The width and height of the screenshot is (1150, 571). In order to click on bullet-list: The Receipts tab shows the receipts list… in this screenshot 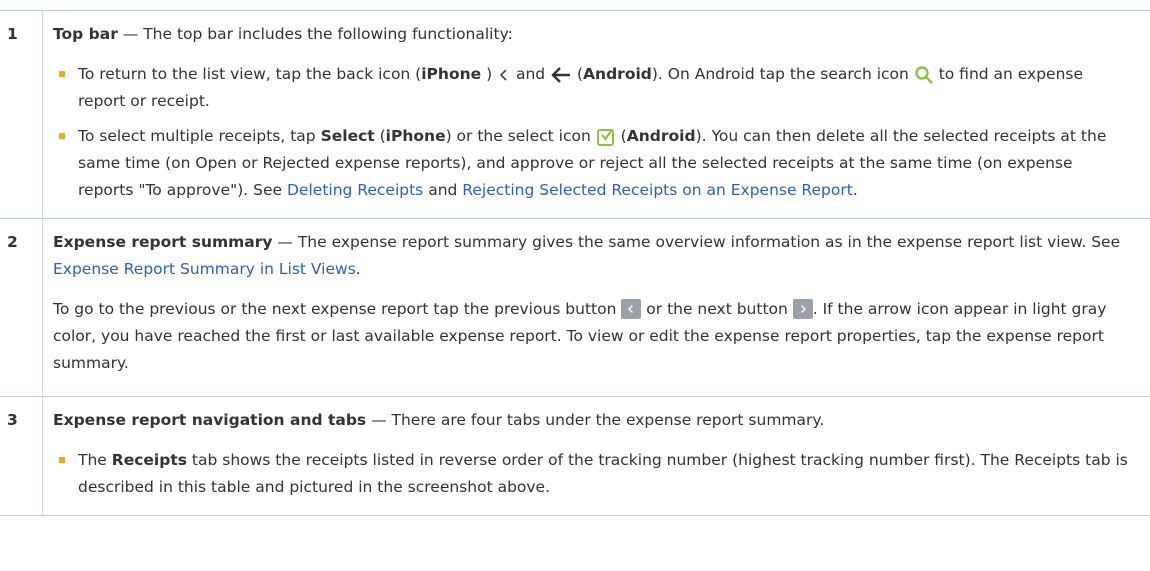, I will do `click(591, 474)`.